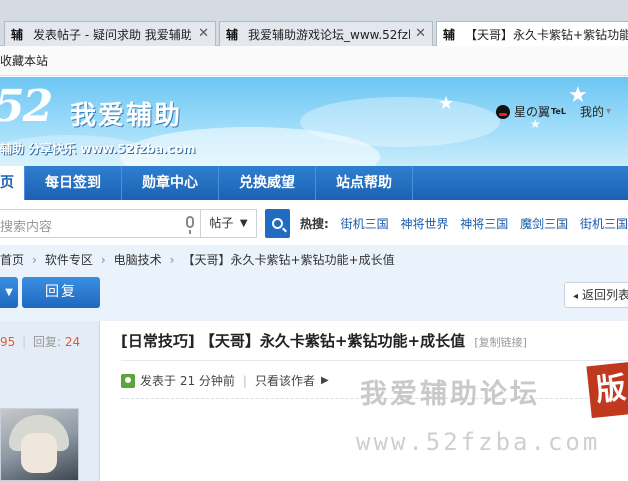 This screenshot has width=628, height=481. I want to click on reply-count: 24, so click(72, 342).